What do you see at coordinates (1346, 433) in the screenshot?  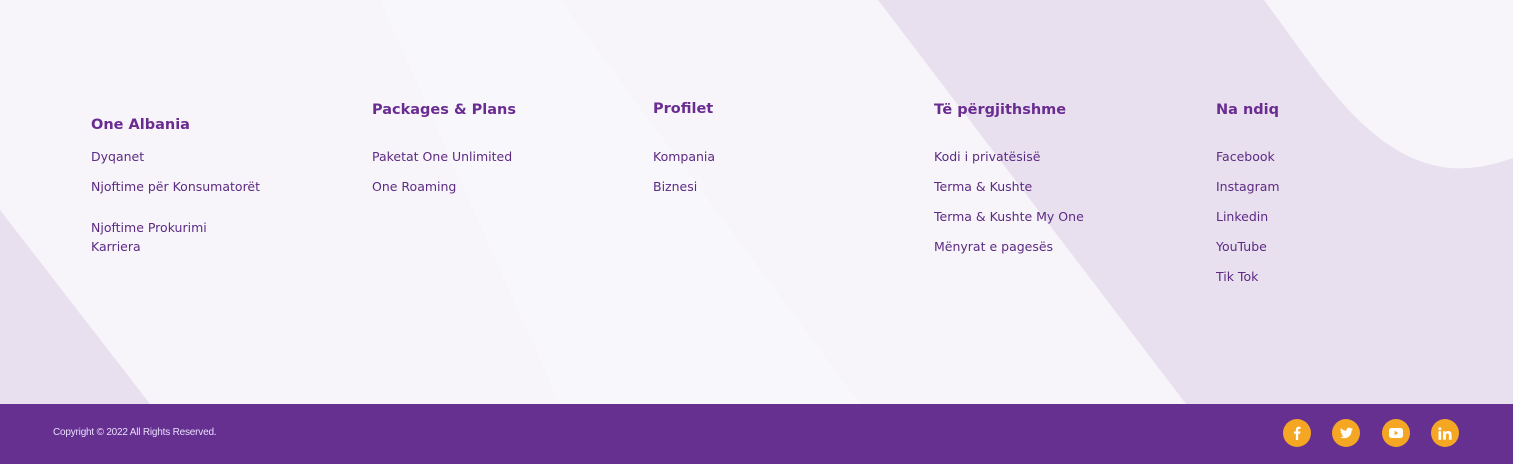 I see `twitter-icon` at bounding box center [1346, 433].